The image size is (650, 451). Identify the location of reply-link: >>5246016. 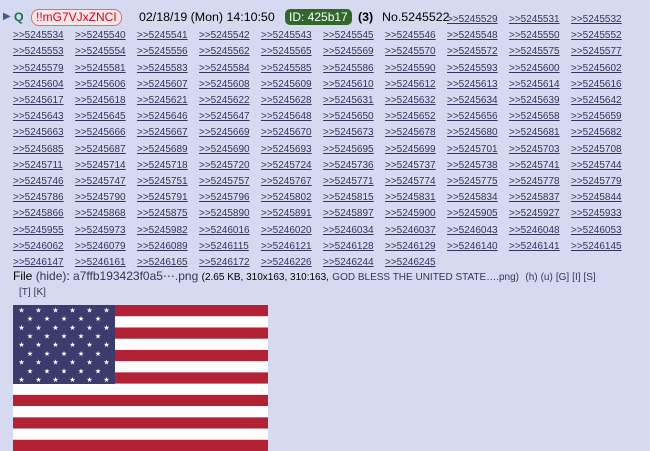
(224, 231).